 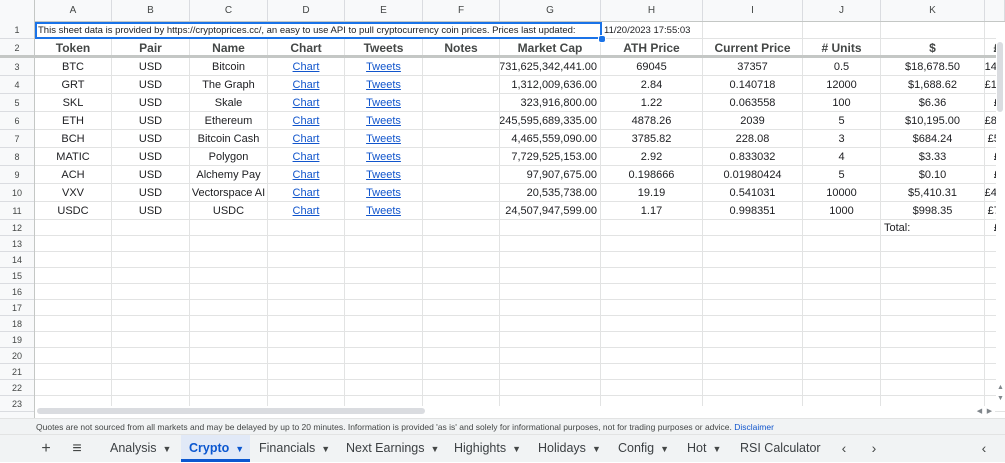 I want to click on cell-current-price: 0.541031, so click(x=753, y=192).